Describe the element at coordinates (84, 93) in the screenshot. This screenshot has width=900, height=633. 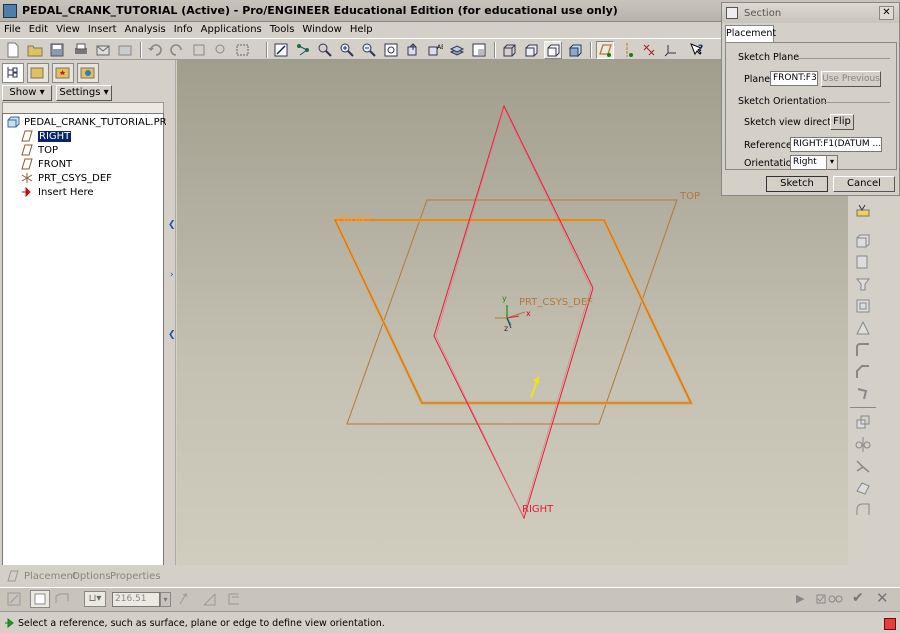
I see `settings-menu-button: Settings ▾` at that location.